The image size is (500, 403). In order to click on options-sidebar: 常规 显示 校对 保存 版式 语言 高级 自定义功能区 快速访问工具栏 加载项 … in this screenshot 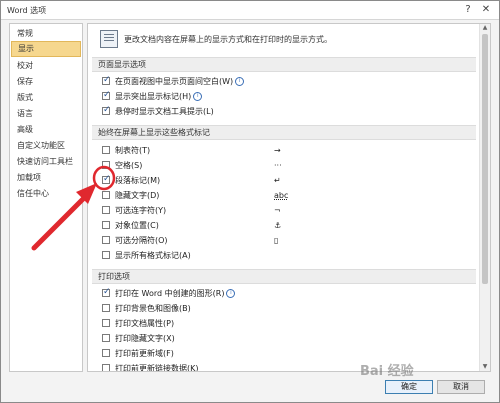, I will do `click(46, 197)`.